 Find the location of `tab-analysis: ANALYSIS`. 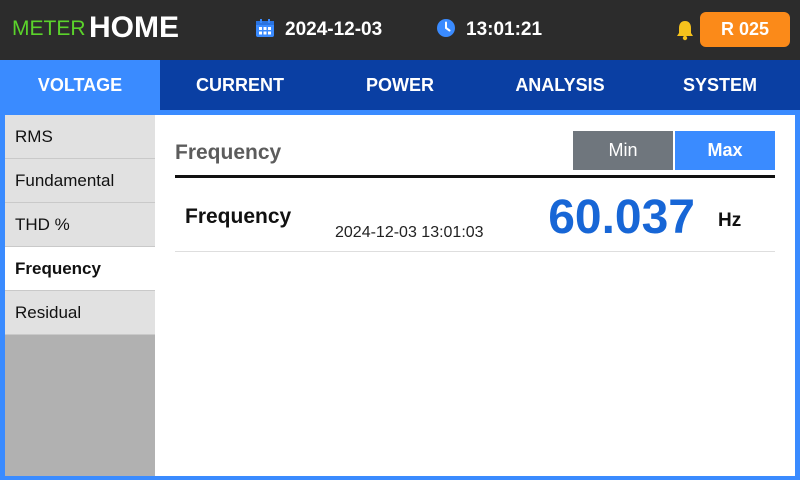

tab-analysis: ANALYSIS is located at coordinates (560, 85).